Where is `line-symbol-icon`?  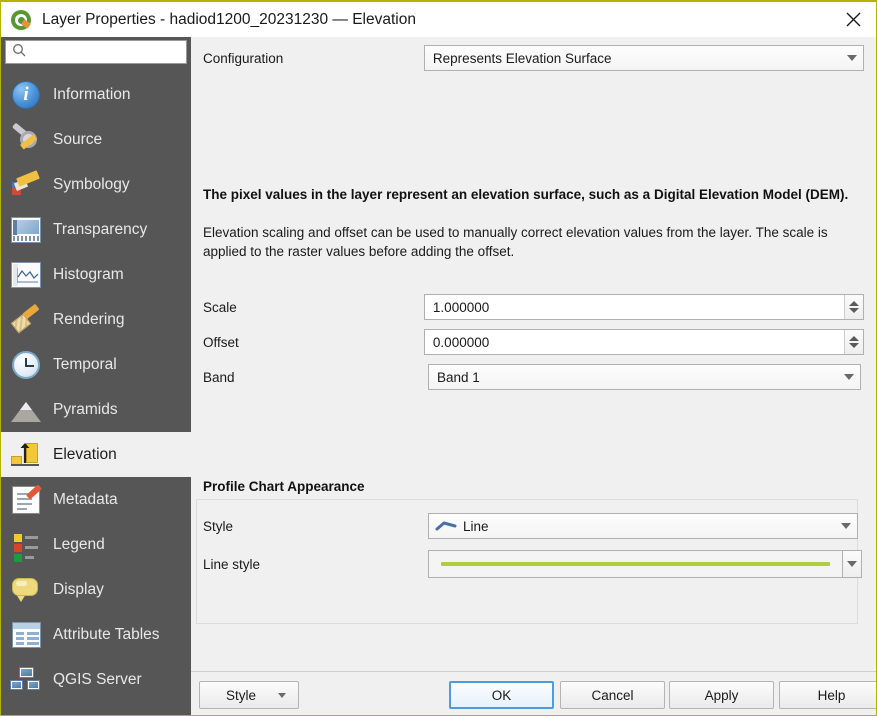
line-symbol-icon is located at coordinates (446, 526).